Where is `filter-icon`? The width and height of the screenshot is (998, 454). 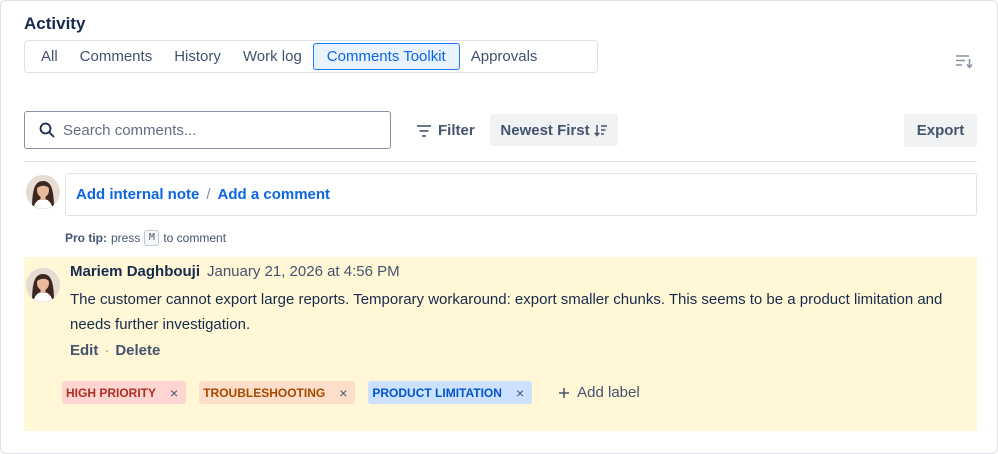
filter-icon is located at coordinates (424, 130).